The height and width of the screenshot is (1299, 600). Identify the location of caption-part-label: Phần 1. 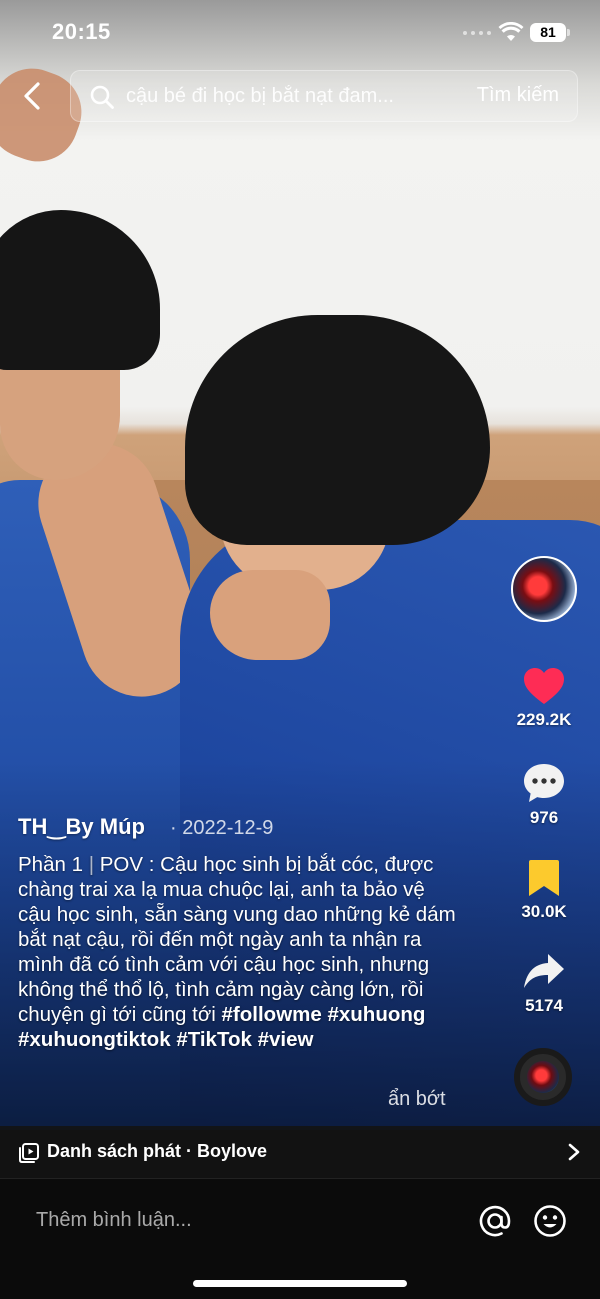
(50, 864).